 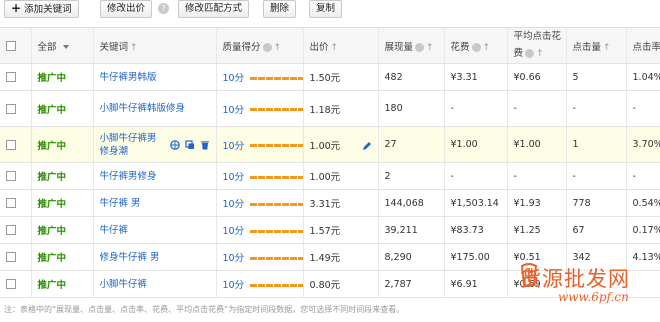 I want to click on trash-icon, so click(x=205, y=145).